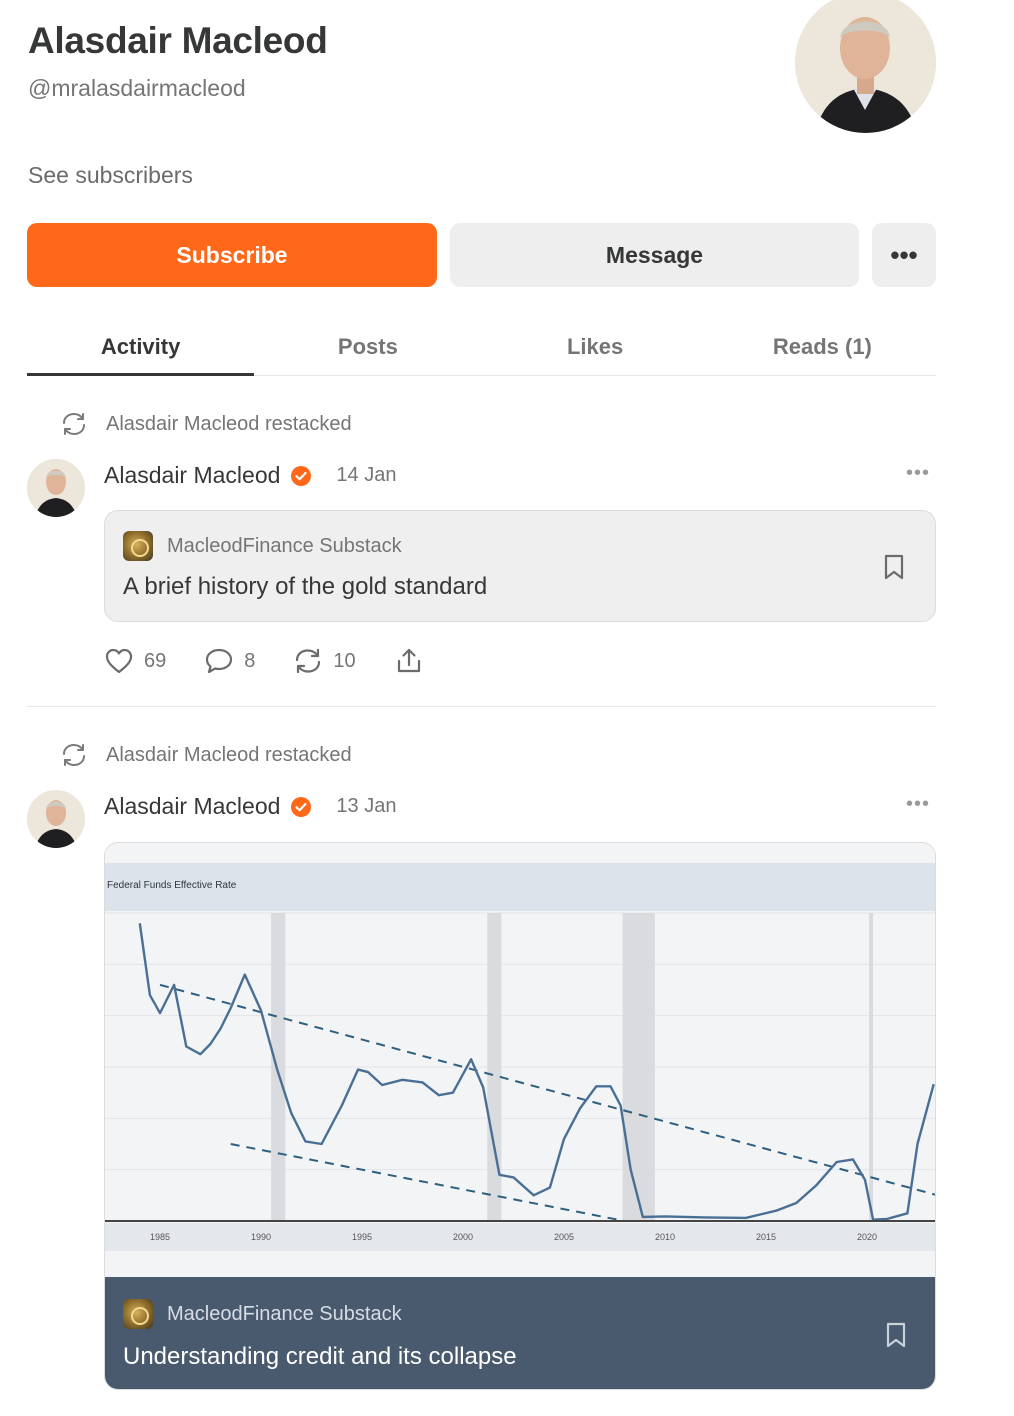 The image size is (1014, 1416). What do you see at coordinates (463, 1237) in the screenshot?
I see `x-tick-label: 2000` at bounding box center [463, 1237].